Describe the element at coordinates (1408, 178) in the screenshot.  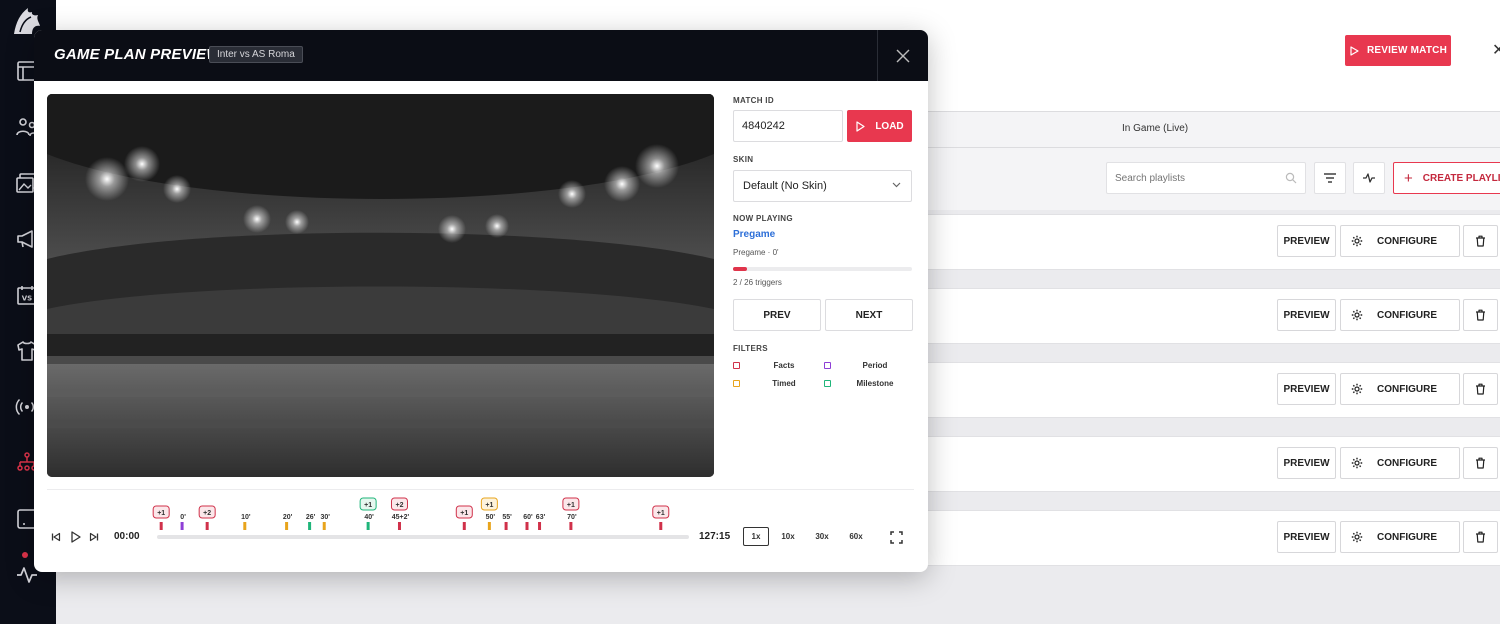
I see `plus-icon: +` at that location.